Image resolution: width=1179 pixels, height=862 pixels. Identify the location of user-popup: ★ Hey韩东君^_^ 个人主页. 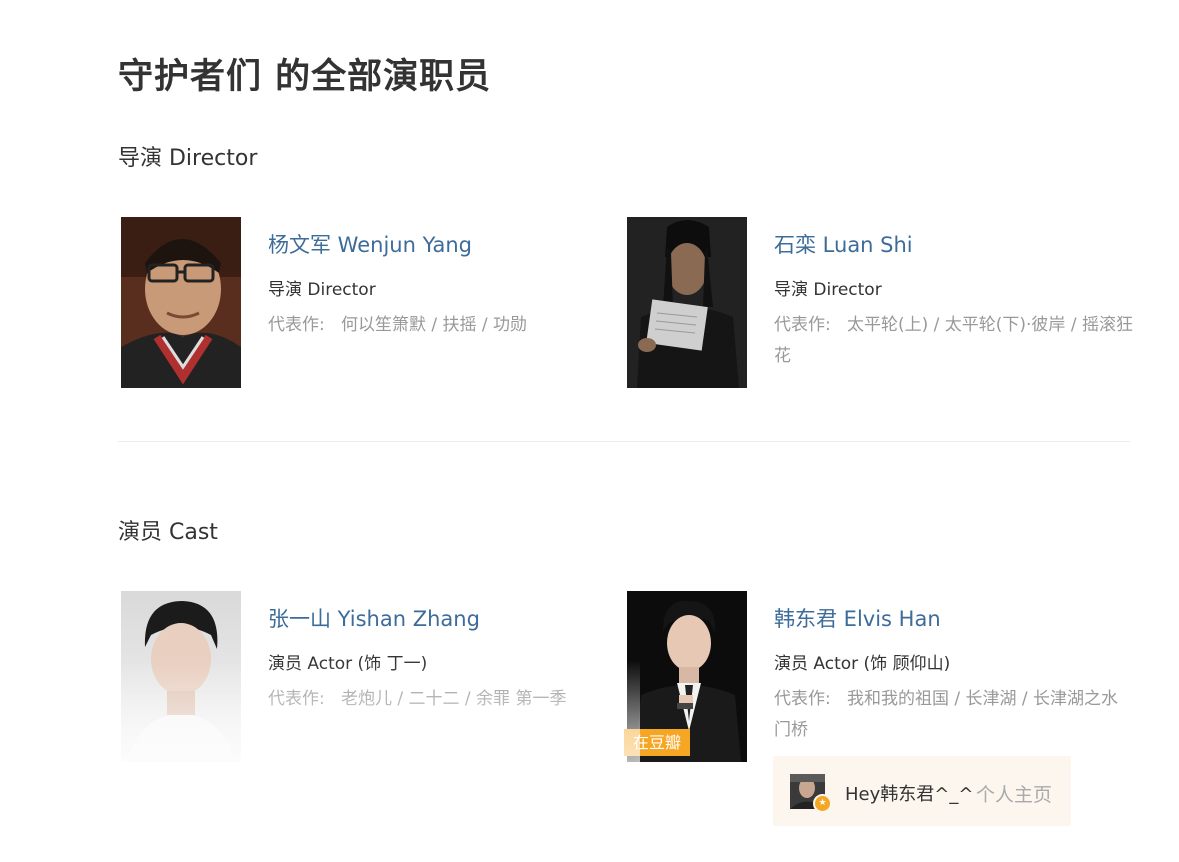
(922, 791).